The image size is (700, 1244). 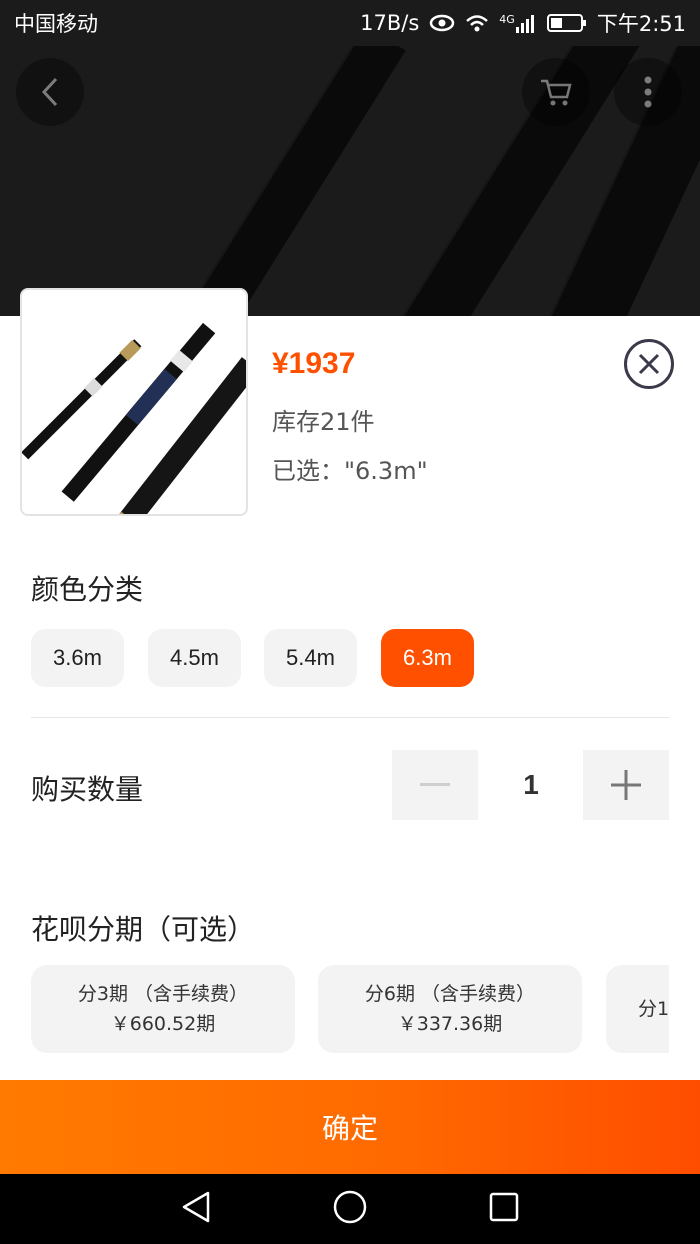 I want to click on back-icon, so click(x=49, y=92).